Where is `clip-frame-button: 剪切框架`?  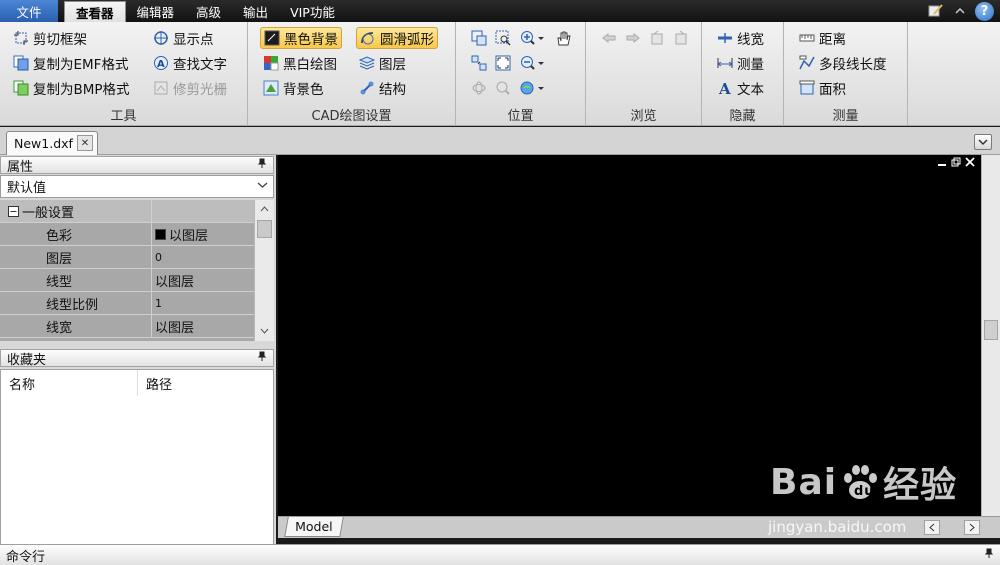
clip-frame-button: 剪切框架 is located at coordinates (50, 38).